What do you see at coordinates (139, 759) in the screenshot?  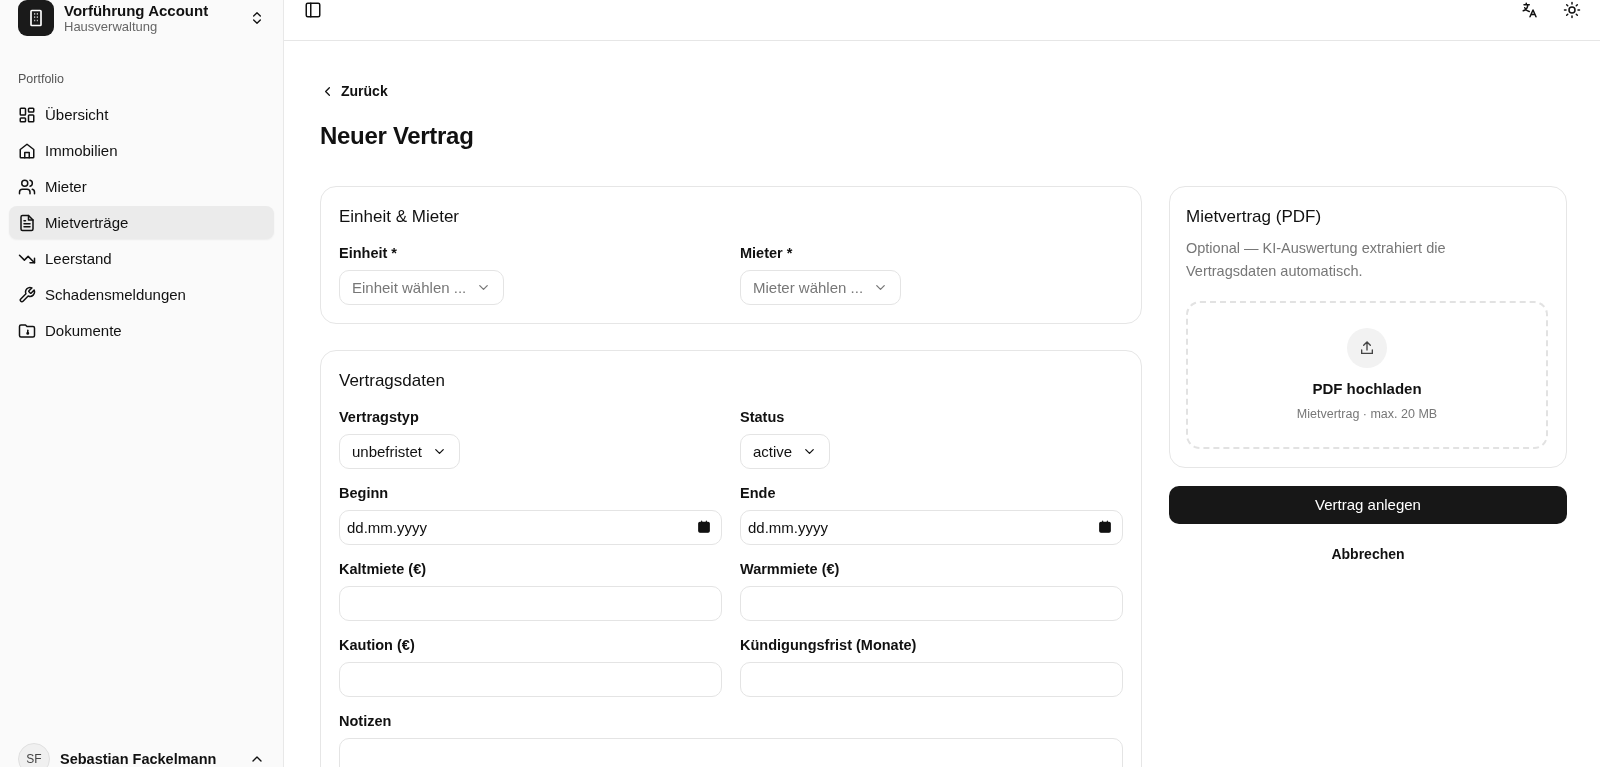 I see `user-name: Sebastian Fackelmann` at bounding box center [139, 759].